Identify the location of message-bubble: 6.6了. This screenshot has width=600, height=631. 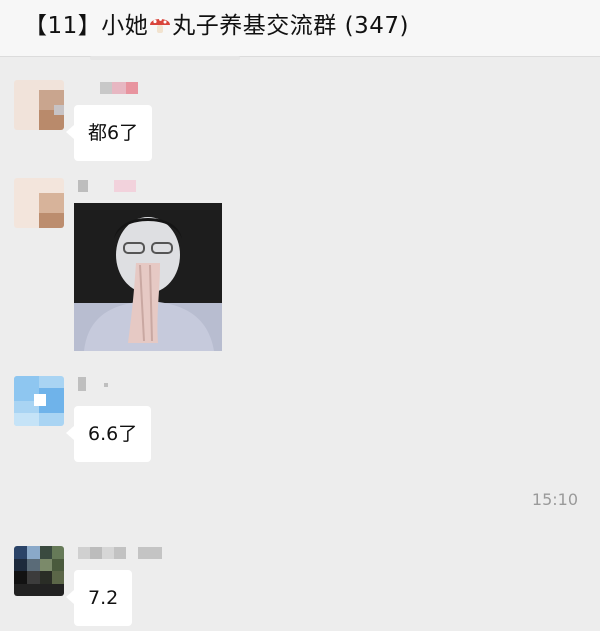
(108, 434).